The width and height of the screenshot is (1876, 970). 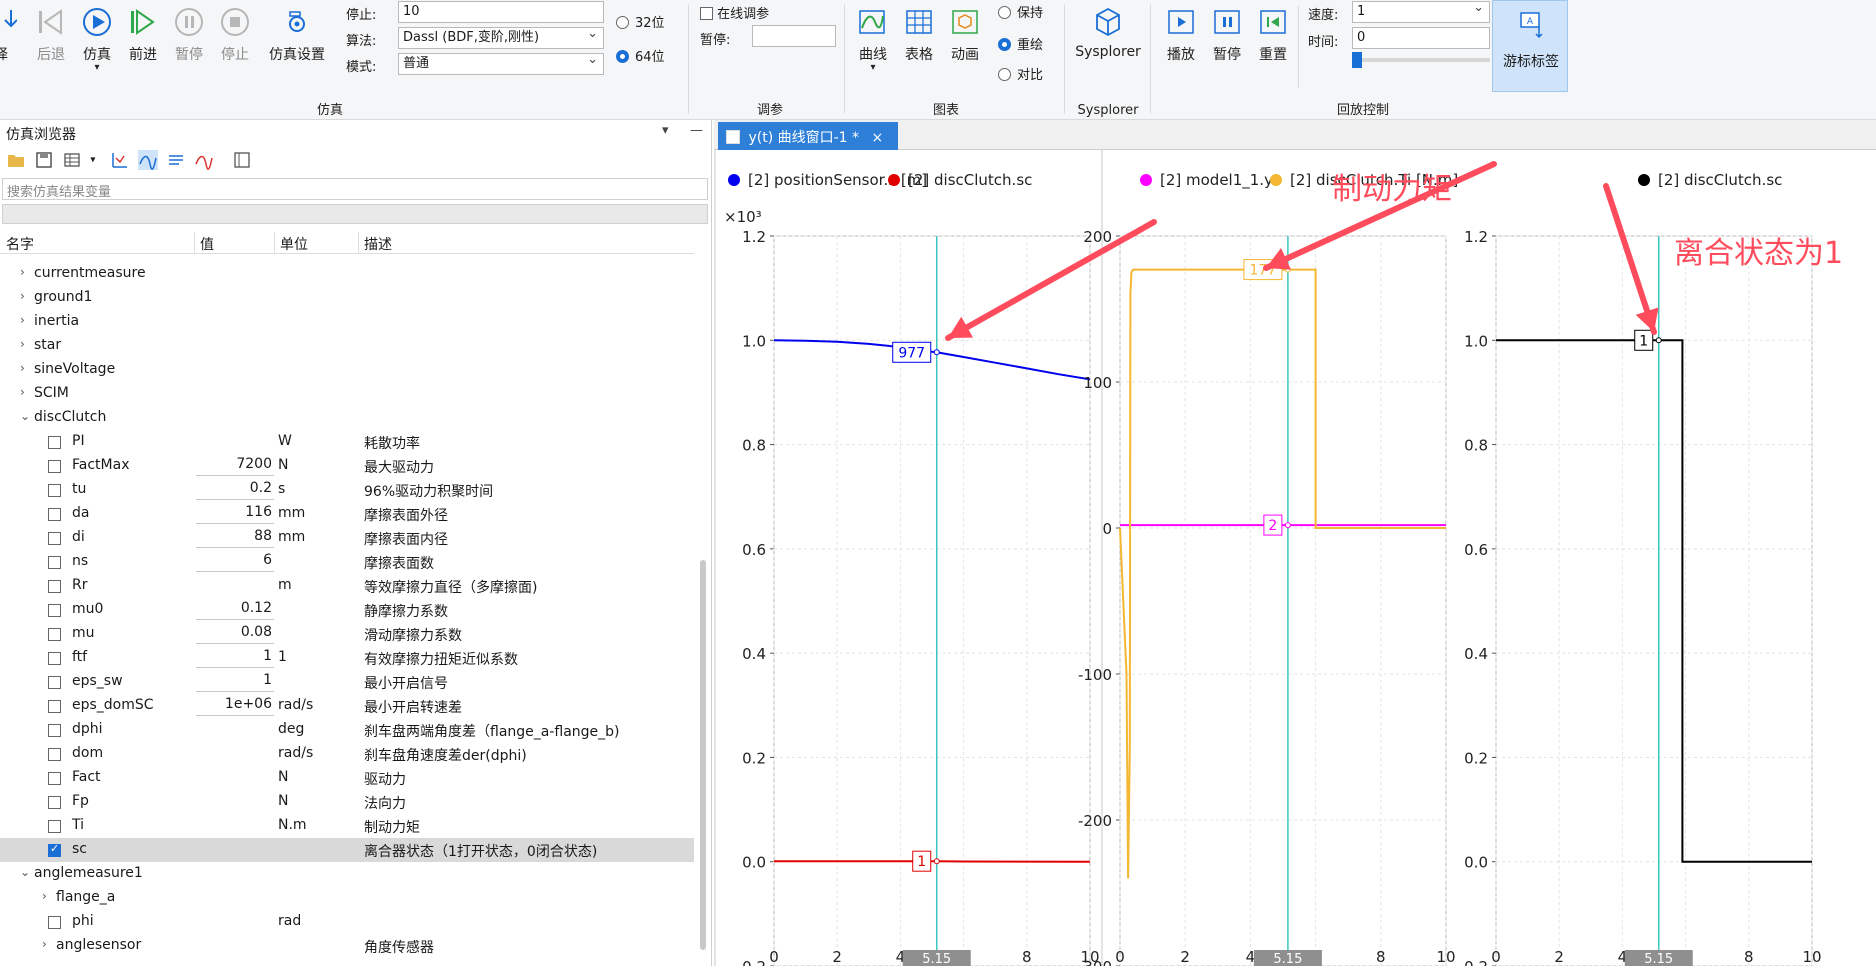 What do you see at coordinates (147, 160) in the screenshot?
I see `curve-select-icon` at bounding box center [147, 160].